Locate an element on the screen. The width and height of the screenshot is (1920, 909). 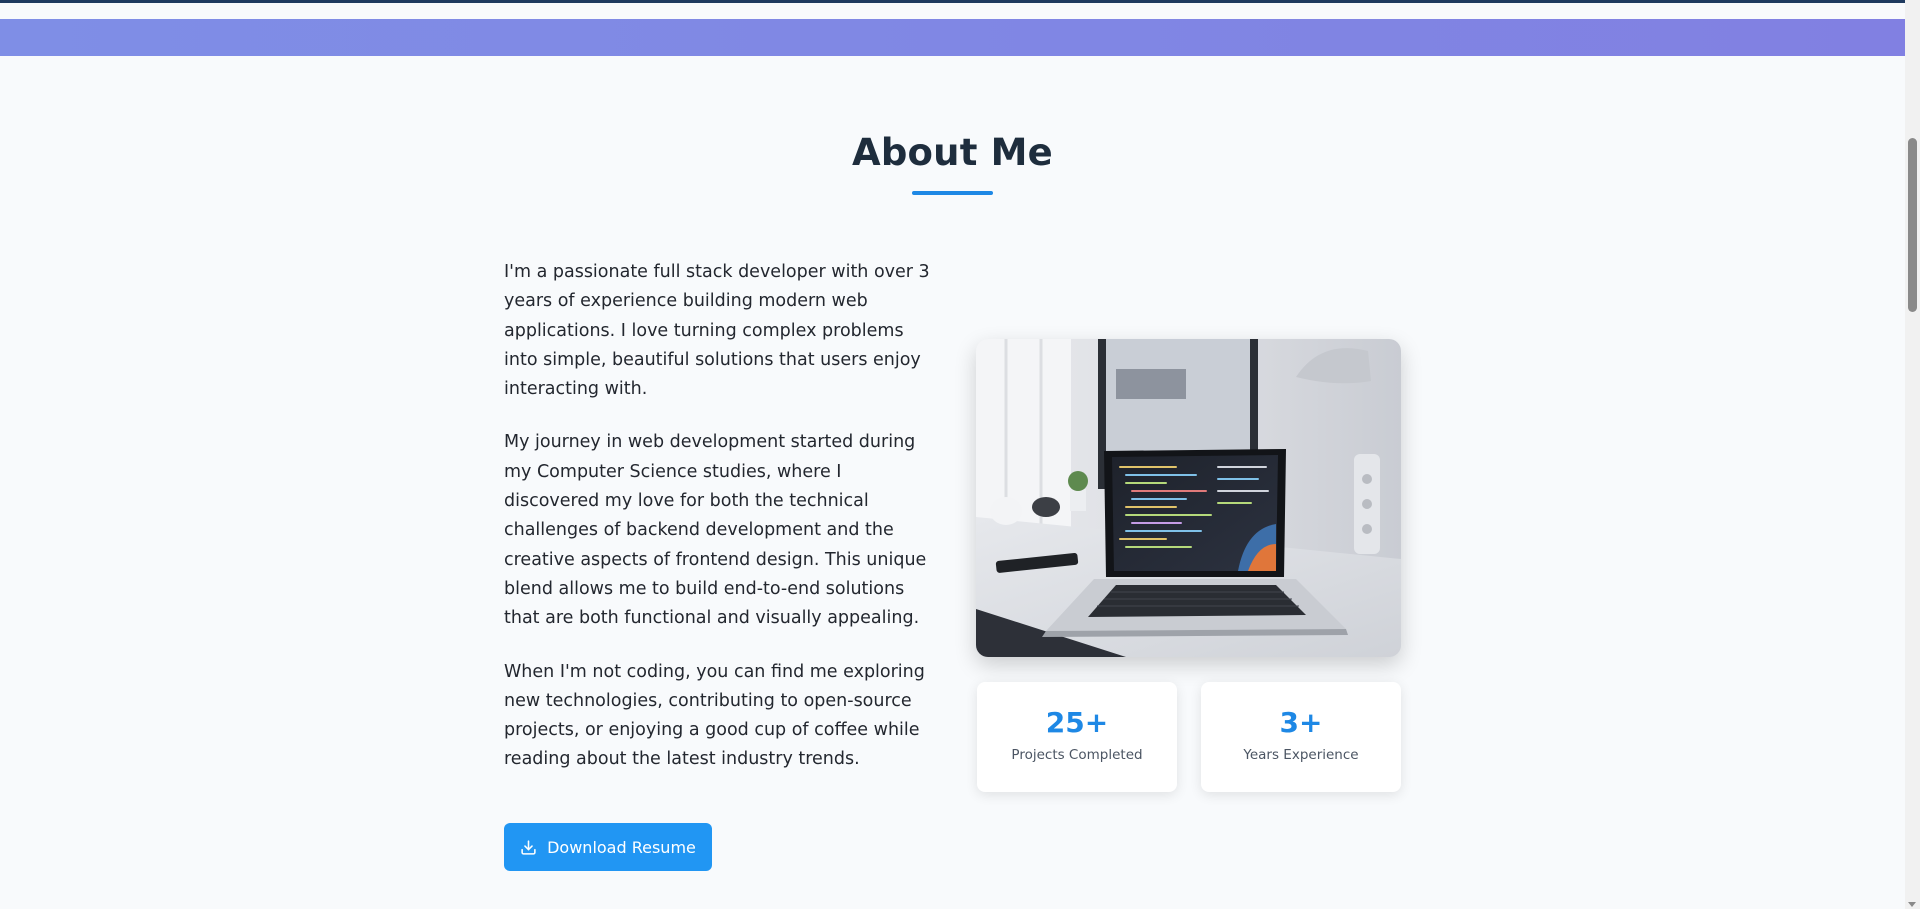
stat-value: 25+ is located at coordinates (1077, 722).